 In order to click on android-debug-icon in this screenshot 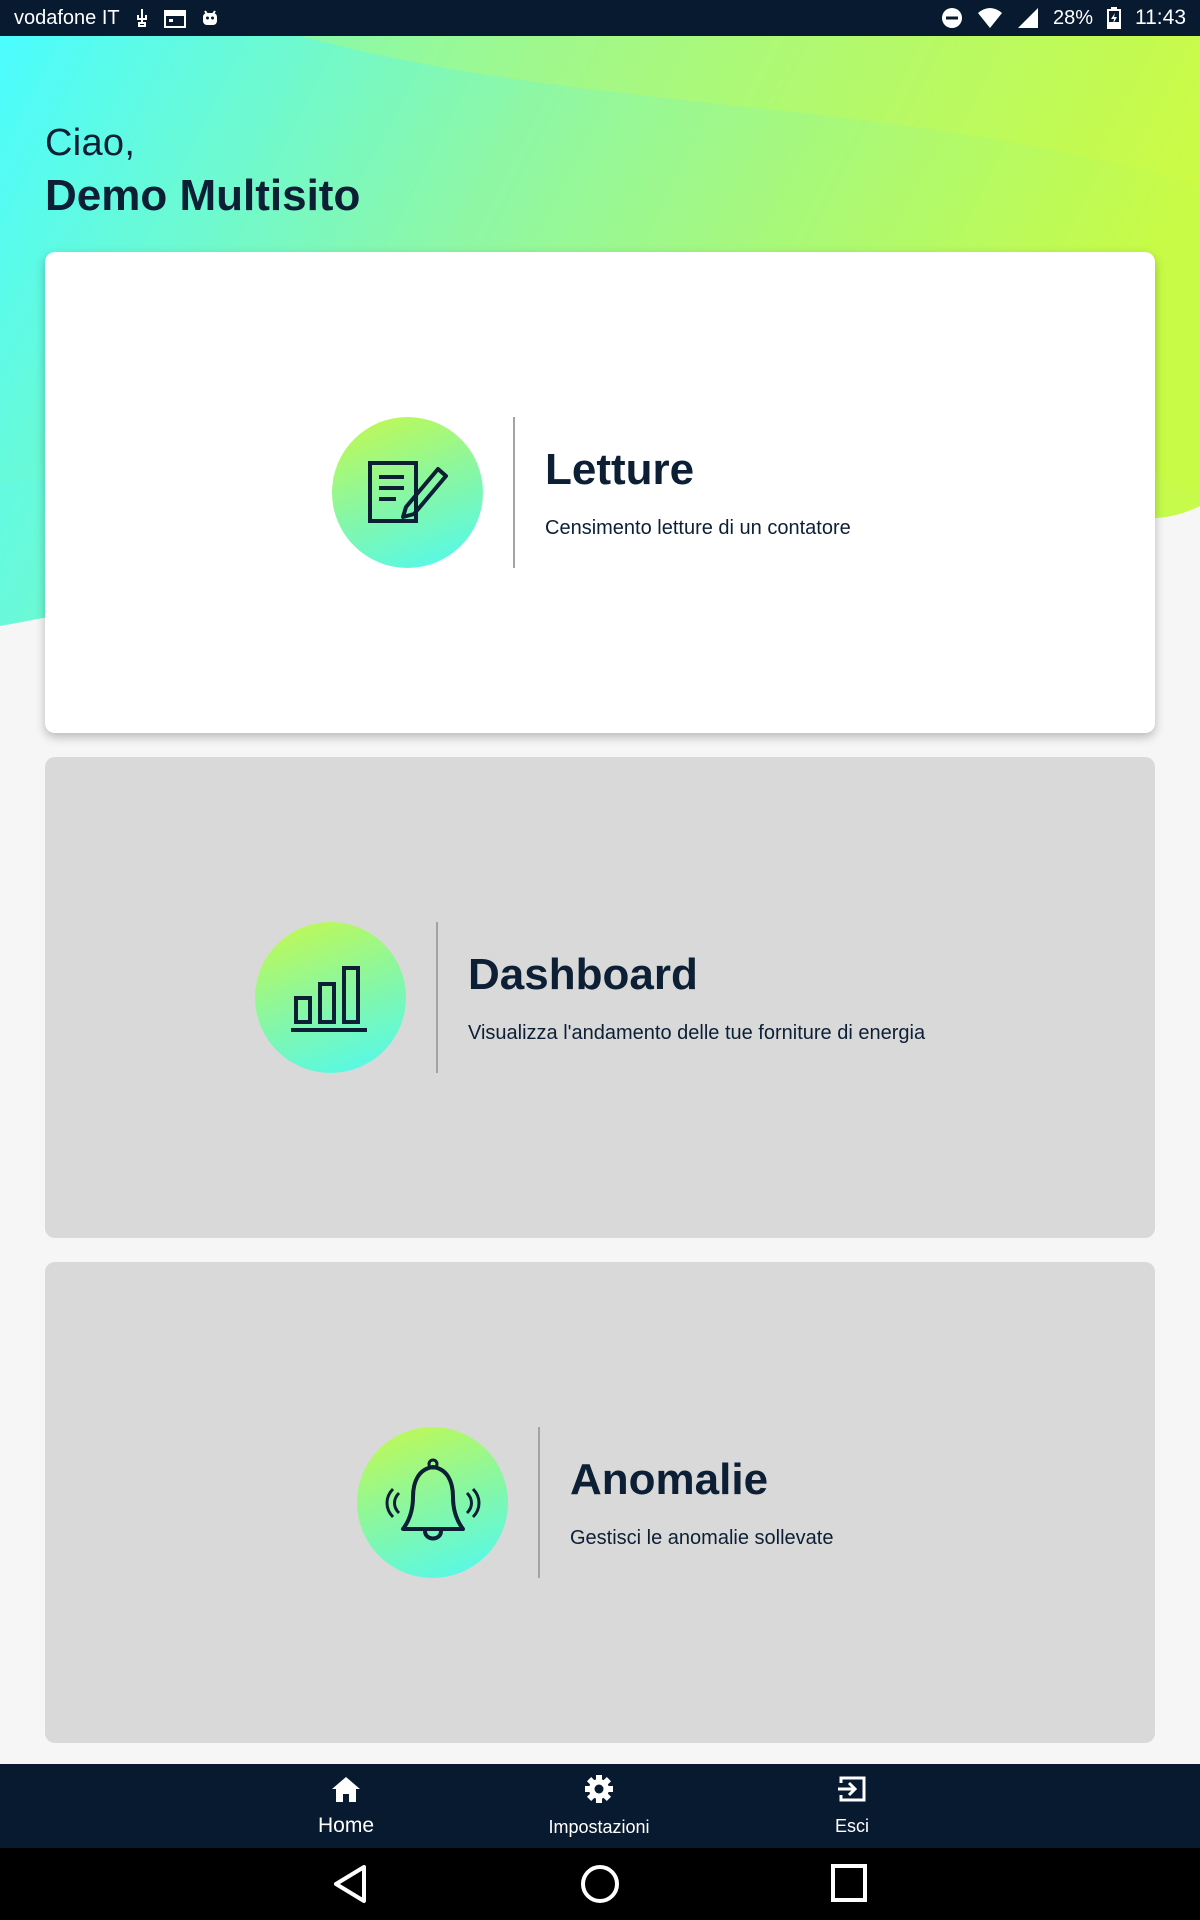, I will do `click(210, 18)`.